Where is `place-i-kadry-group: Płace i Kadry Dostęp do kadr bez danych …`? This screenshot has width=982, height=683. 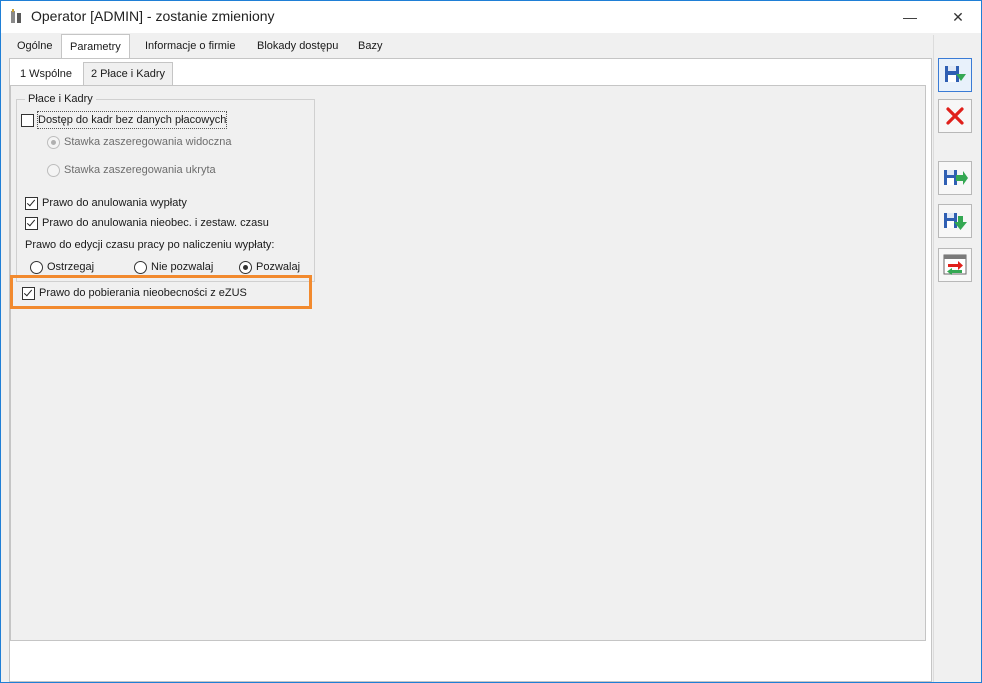 place-i-kadry-group: Płace i Kadry Dostęp do kadr bez danych … is located at coordinates (165, 187).